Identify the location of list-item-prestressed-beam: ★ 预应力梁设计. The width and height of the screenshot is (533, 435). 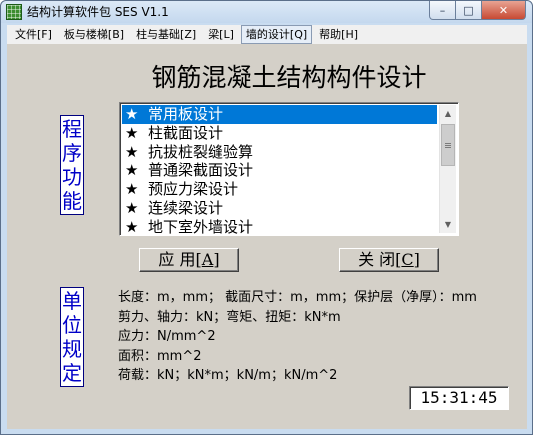
(279, 189).